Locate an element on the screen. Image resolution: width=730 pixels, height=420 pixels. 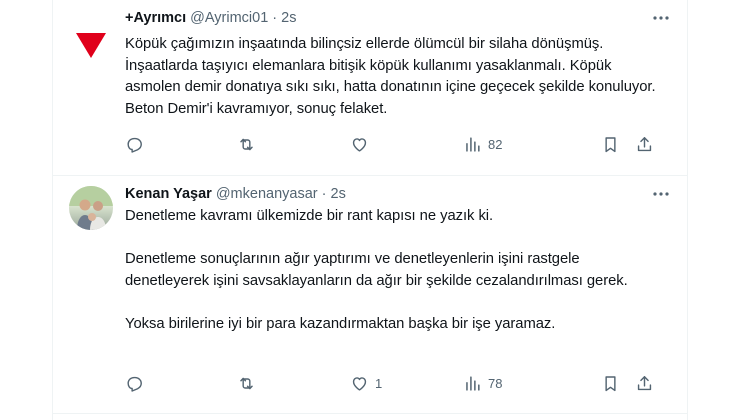
like-button: 1 is located at coordinates (366, 383).